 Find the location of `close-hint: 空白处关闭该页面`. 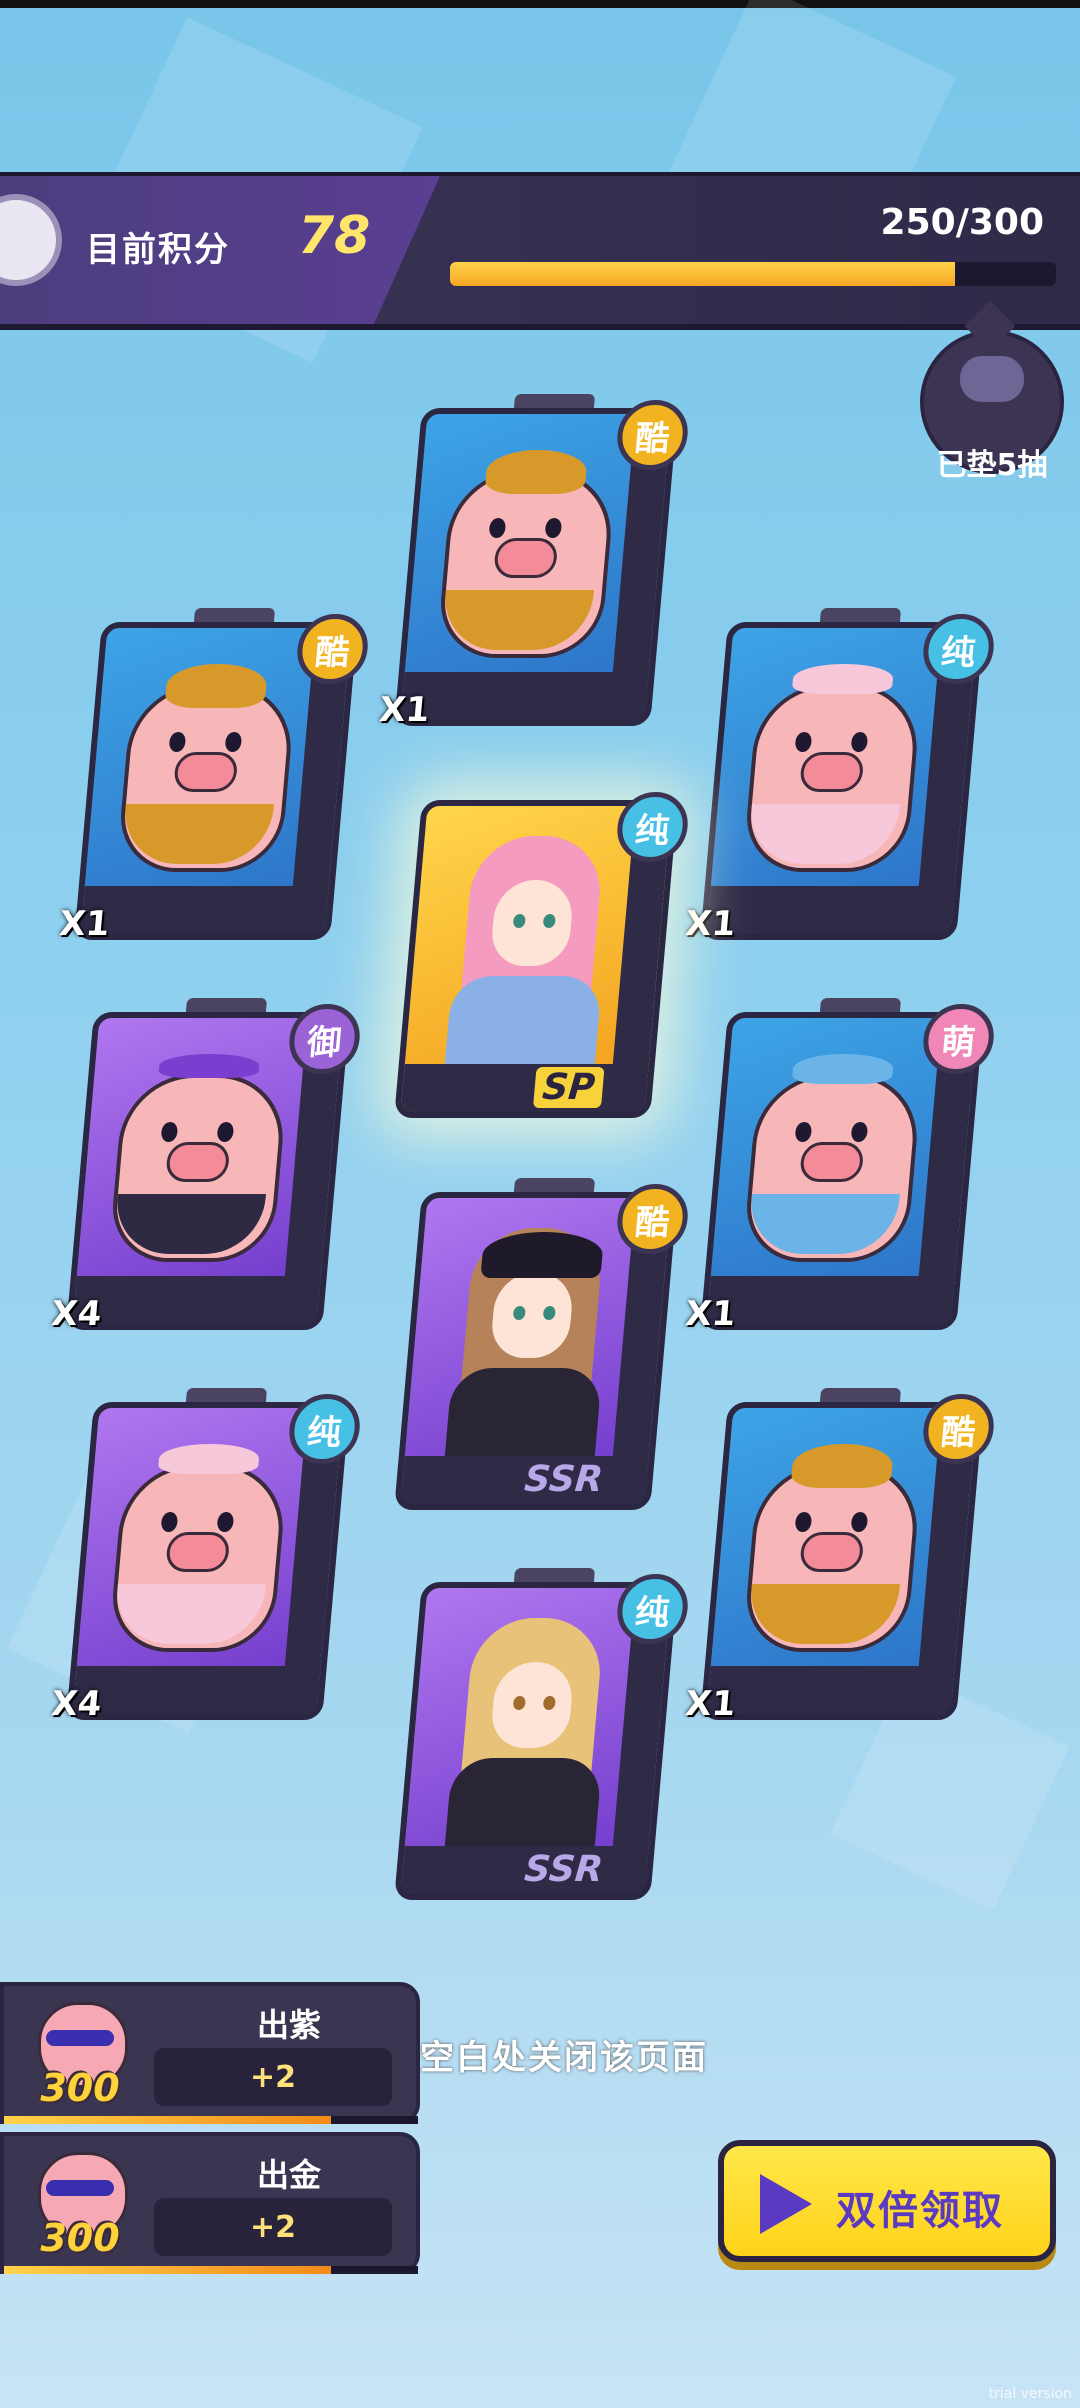

close-hint: 空白处关闭该页面 is located at coordinates (564, 2054).